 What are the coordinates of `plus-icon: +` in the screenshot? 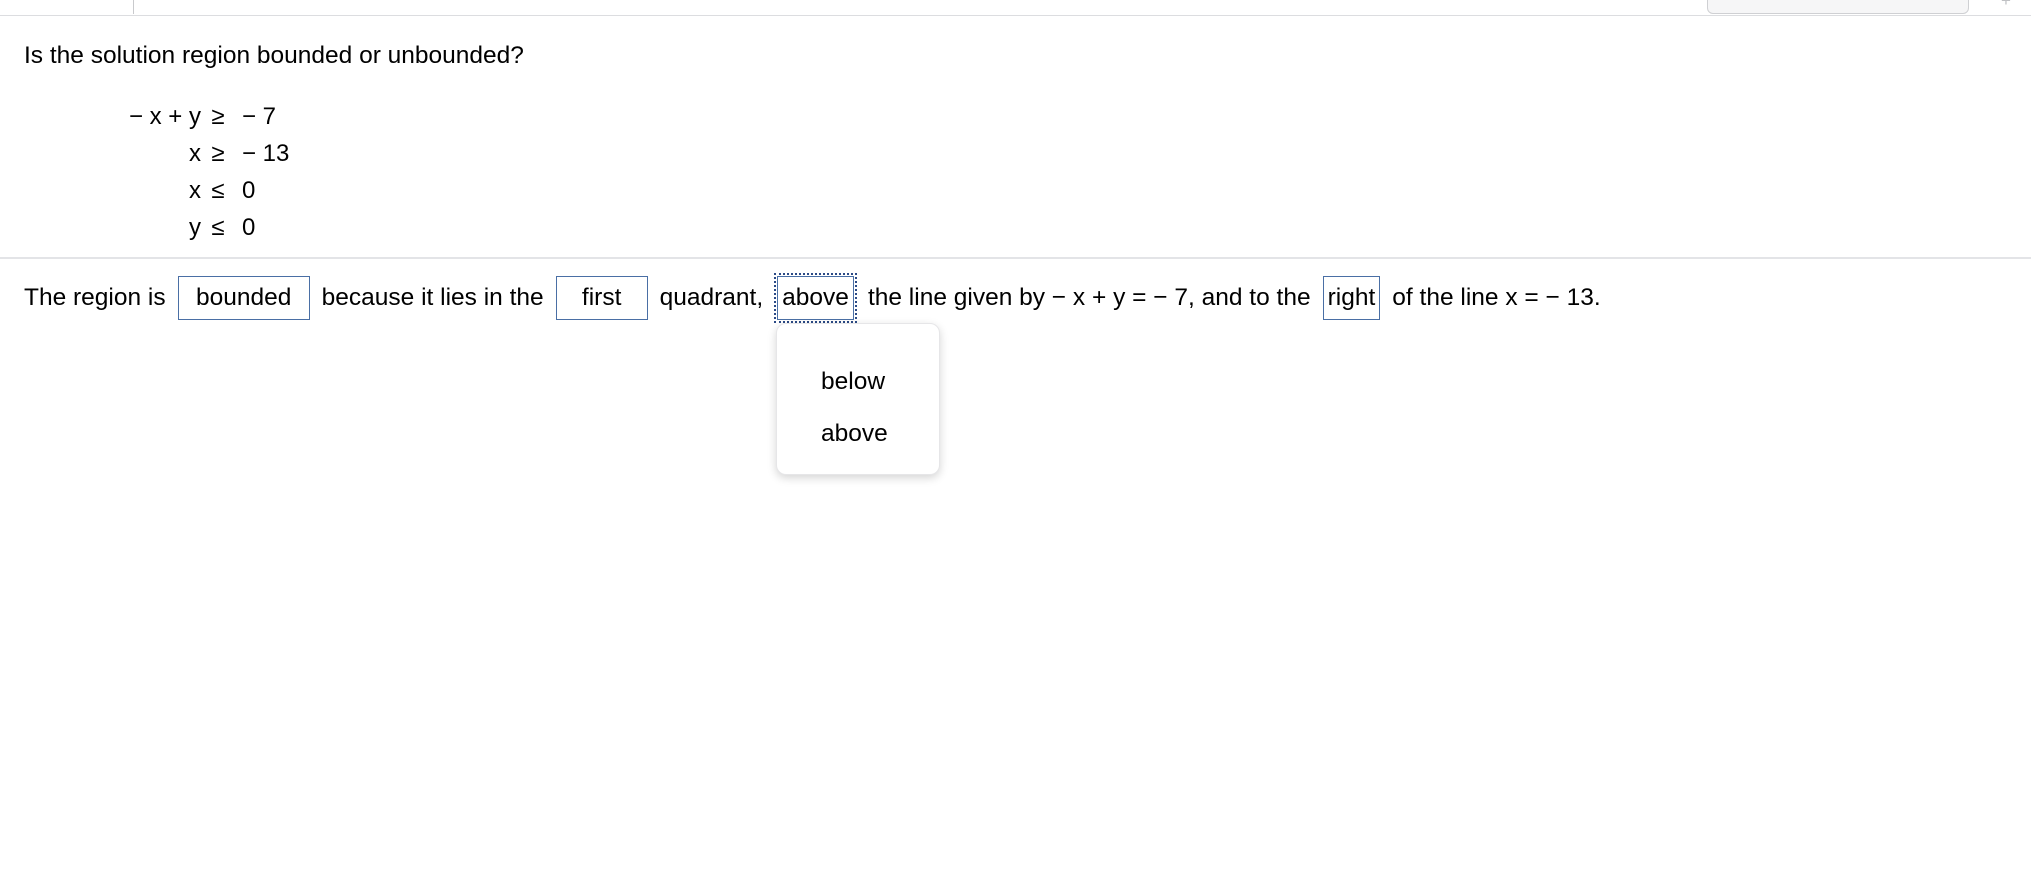 It's located at (2006, 5).